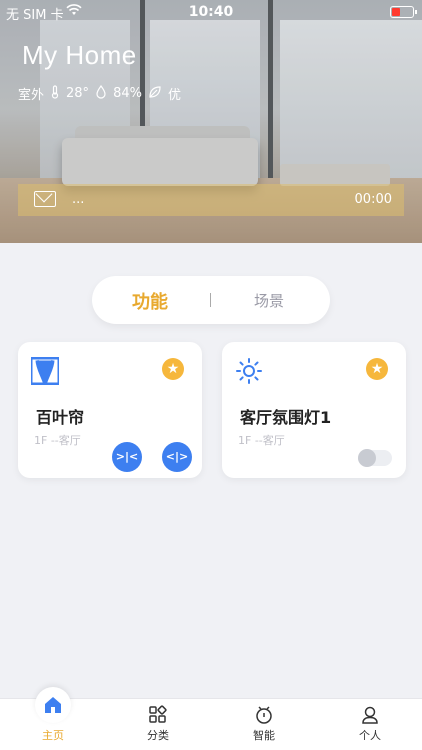 The width and height of the screenshot is (422, 750). What do you see at coordinates (370, 715) in the screenshot?
I see `person-icon` at bounding box center [370, 715].